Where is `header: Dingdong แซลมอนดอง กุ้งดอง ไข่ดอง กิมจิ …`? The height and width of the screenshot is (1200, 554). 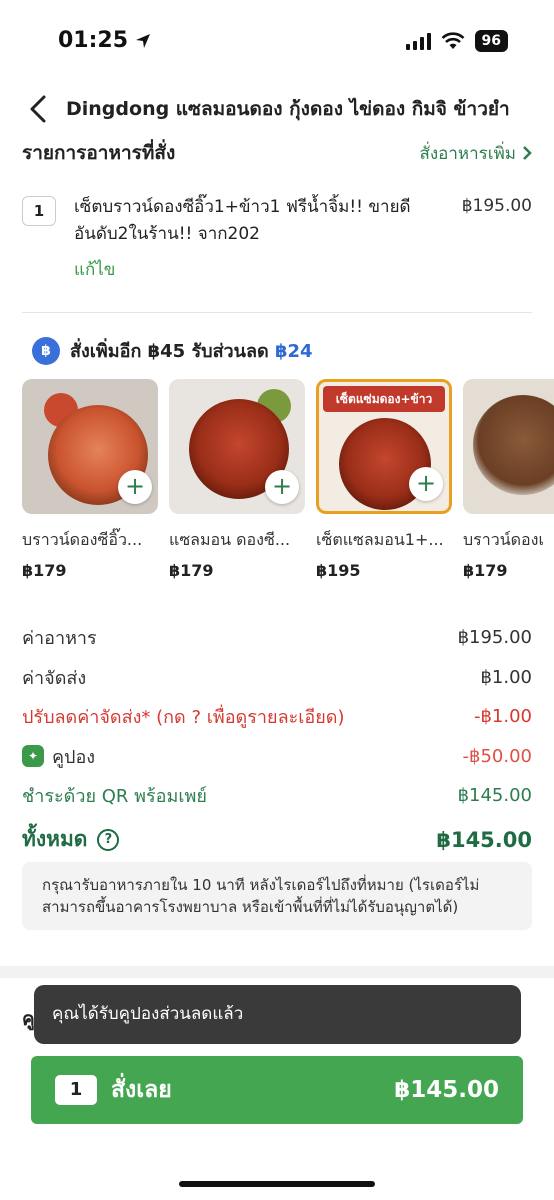 header: Dingdong แซลมอนดอง กุ้งดอง ไข่ดอง กิมจิ … is located at coordinates (277, 108).